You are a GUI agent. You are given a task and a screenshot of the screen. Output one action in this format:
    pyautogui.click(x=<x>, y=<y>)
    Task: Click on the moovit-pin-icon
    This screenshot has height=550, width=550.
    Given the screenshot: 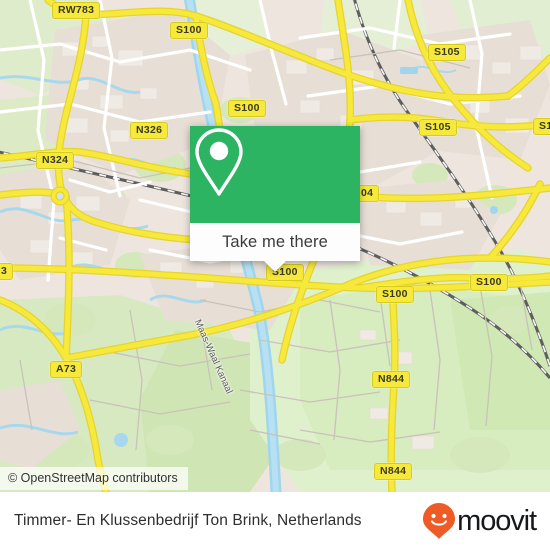 What is the action you would take?
    pyautogui.click(x=439, y=521)
    